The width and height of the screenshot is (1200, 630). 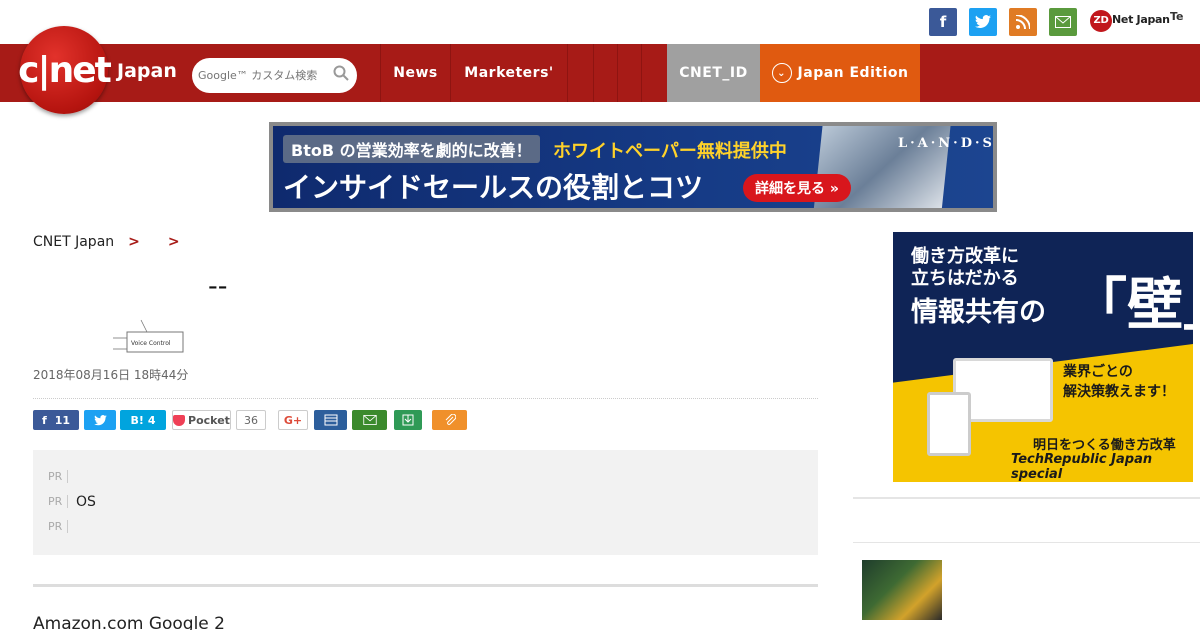 What do you see at coordinates (150, 338) in the screenshot?
I see `article-thumbnail: Voice Control` at bounding box center [150, 338].